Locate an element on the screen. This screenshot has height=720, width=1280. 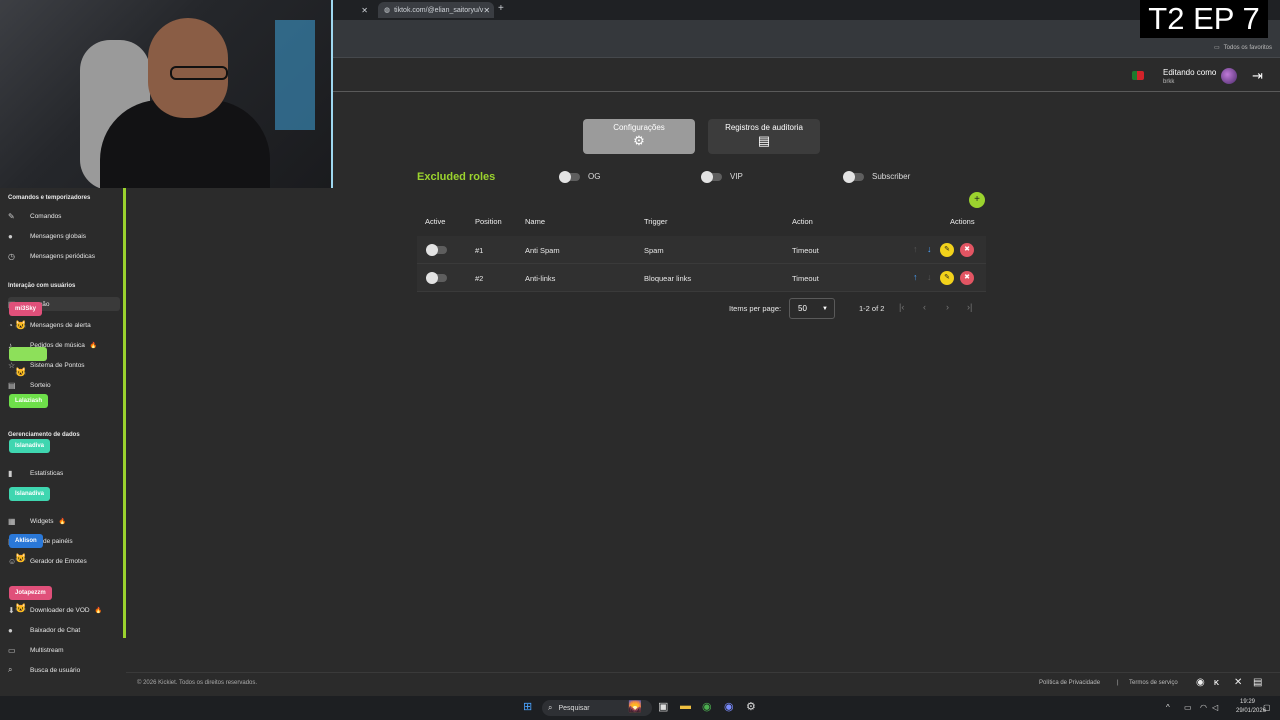
widget-icon: ▦ is located at coordinates (12, 521).